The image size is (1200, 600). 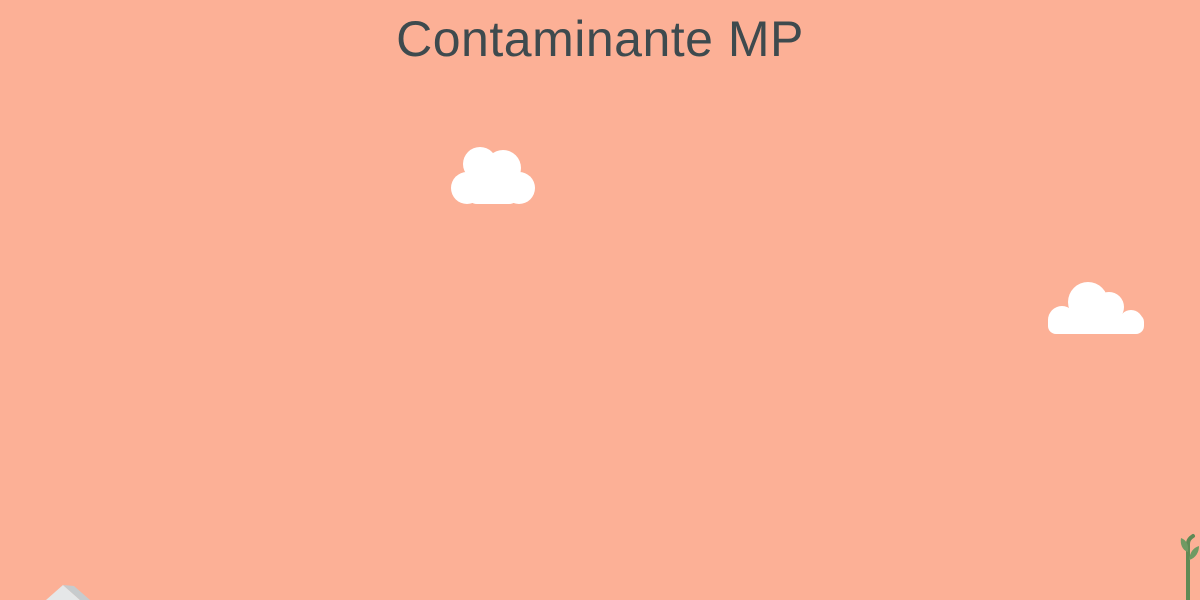 I want to click on plant-icon, so click(x=1189, y=567).